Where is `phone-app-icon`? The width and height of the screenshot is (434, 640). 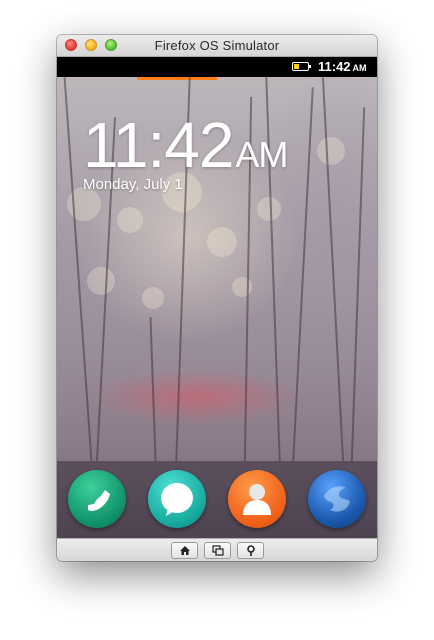 phone-app-icon is located at coordinates (97, 499).